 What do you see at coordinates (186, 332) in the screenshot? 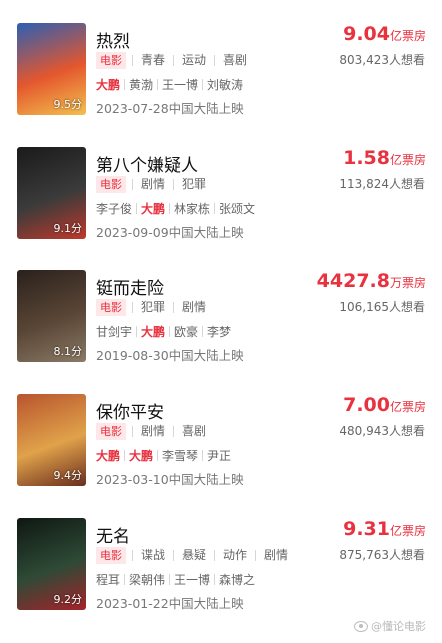
I see `actor-name: 欧豪` at bounding box center [186, 332].